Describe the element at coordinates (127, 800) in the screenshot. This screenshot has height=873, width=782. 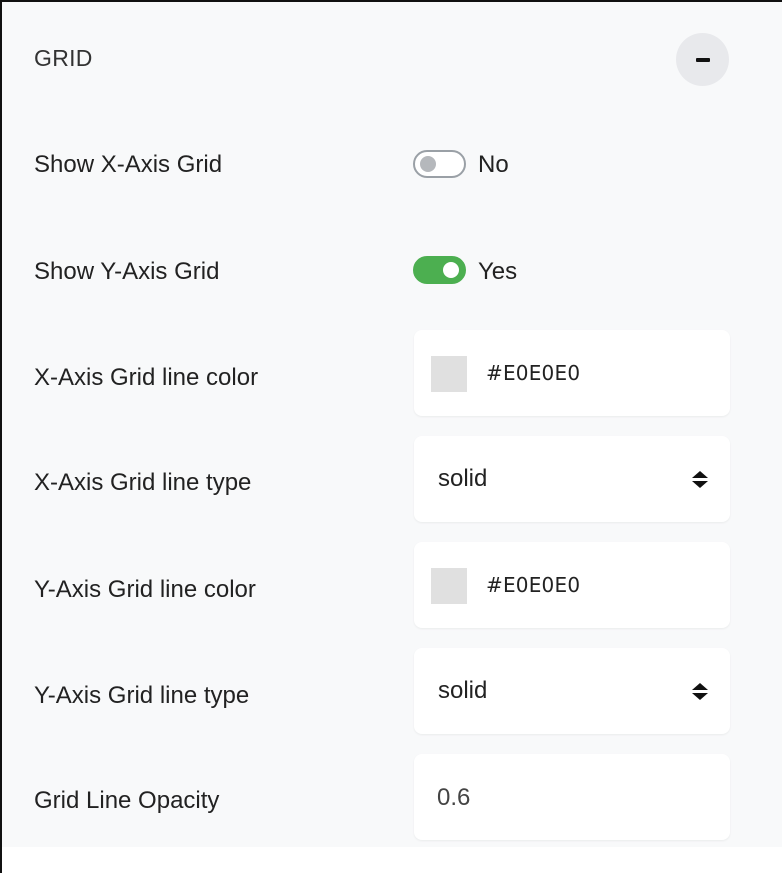
I see `grid-line-opacity-label: Grid Line Opacity` at that location.